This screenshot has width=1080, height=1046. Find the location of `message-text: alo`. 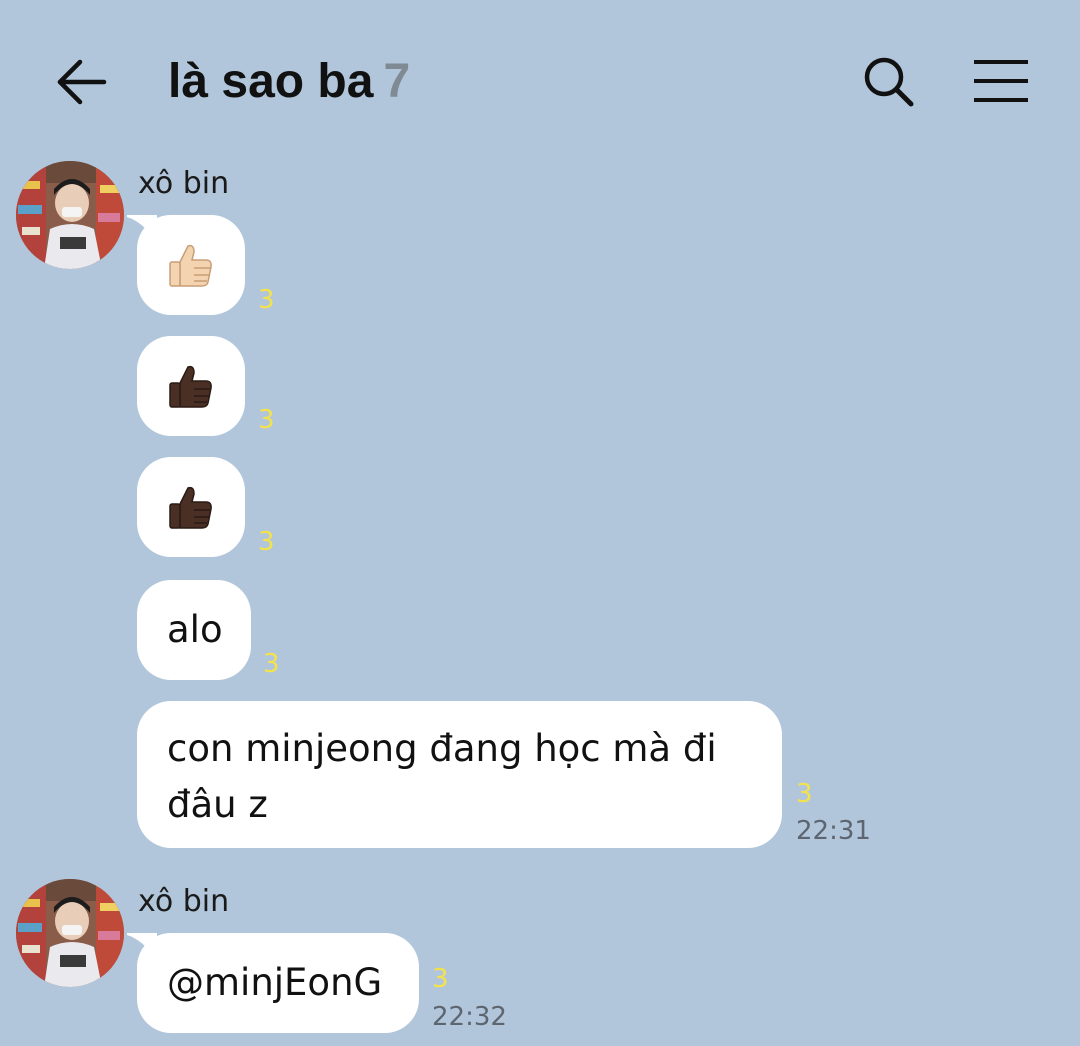

message-text: alo is located at coordinates (195, 629).